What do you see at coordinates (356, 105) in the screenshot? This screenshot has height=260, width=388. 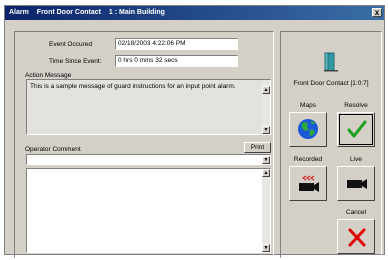 I see `resolve-label: Resolve` at bounding box center [356, 105].